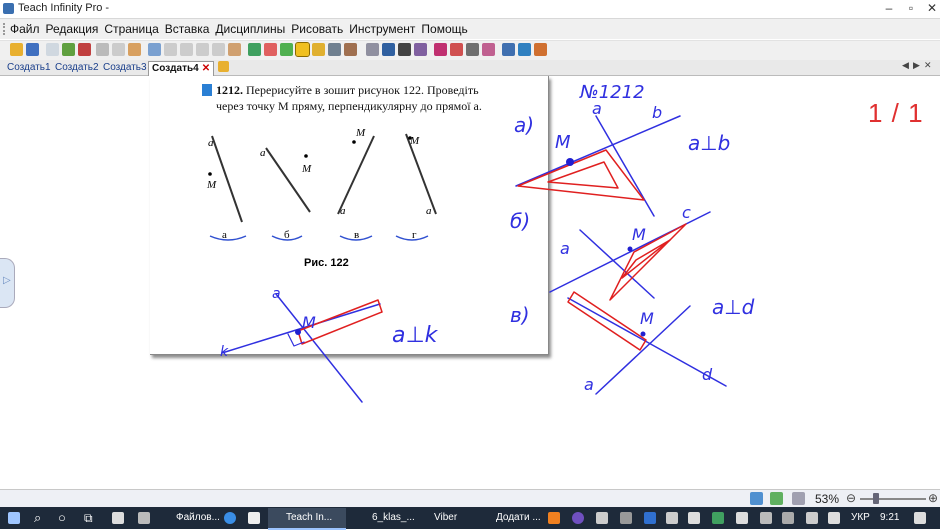 Image resolution: width=940 pixels, height=530 pixels. What do you see at coordinates (270, 49) in the screenshot?
I see `eraser-icon` at bounding box center [270, 49].